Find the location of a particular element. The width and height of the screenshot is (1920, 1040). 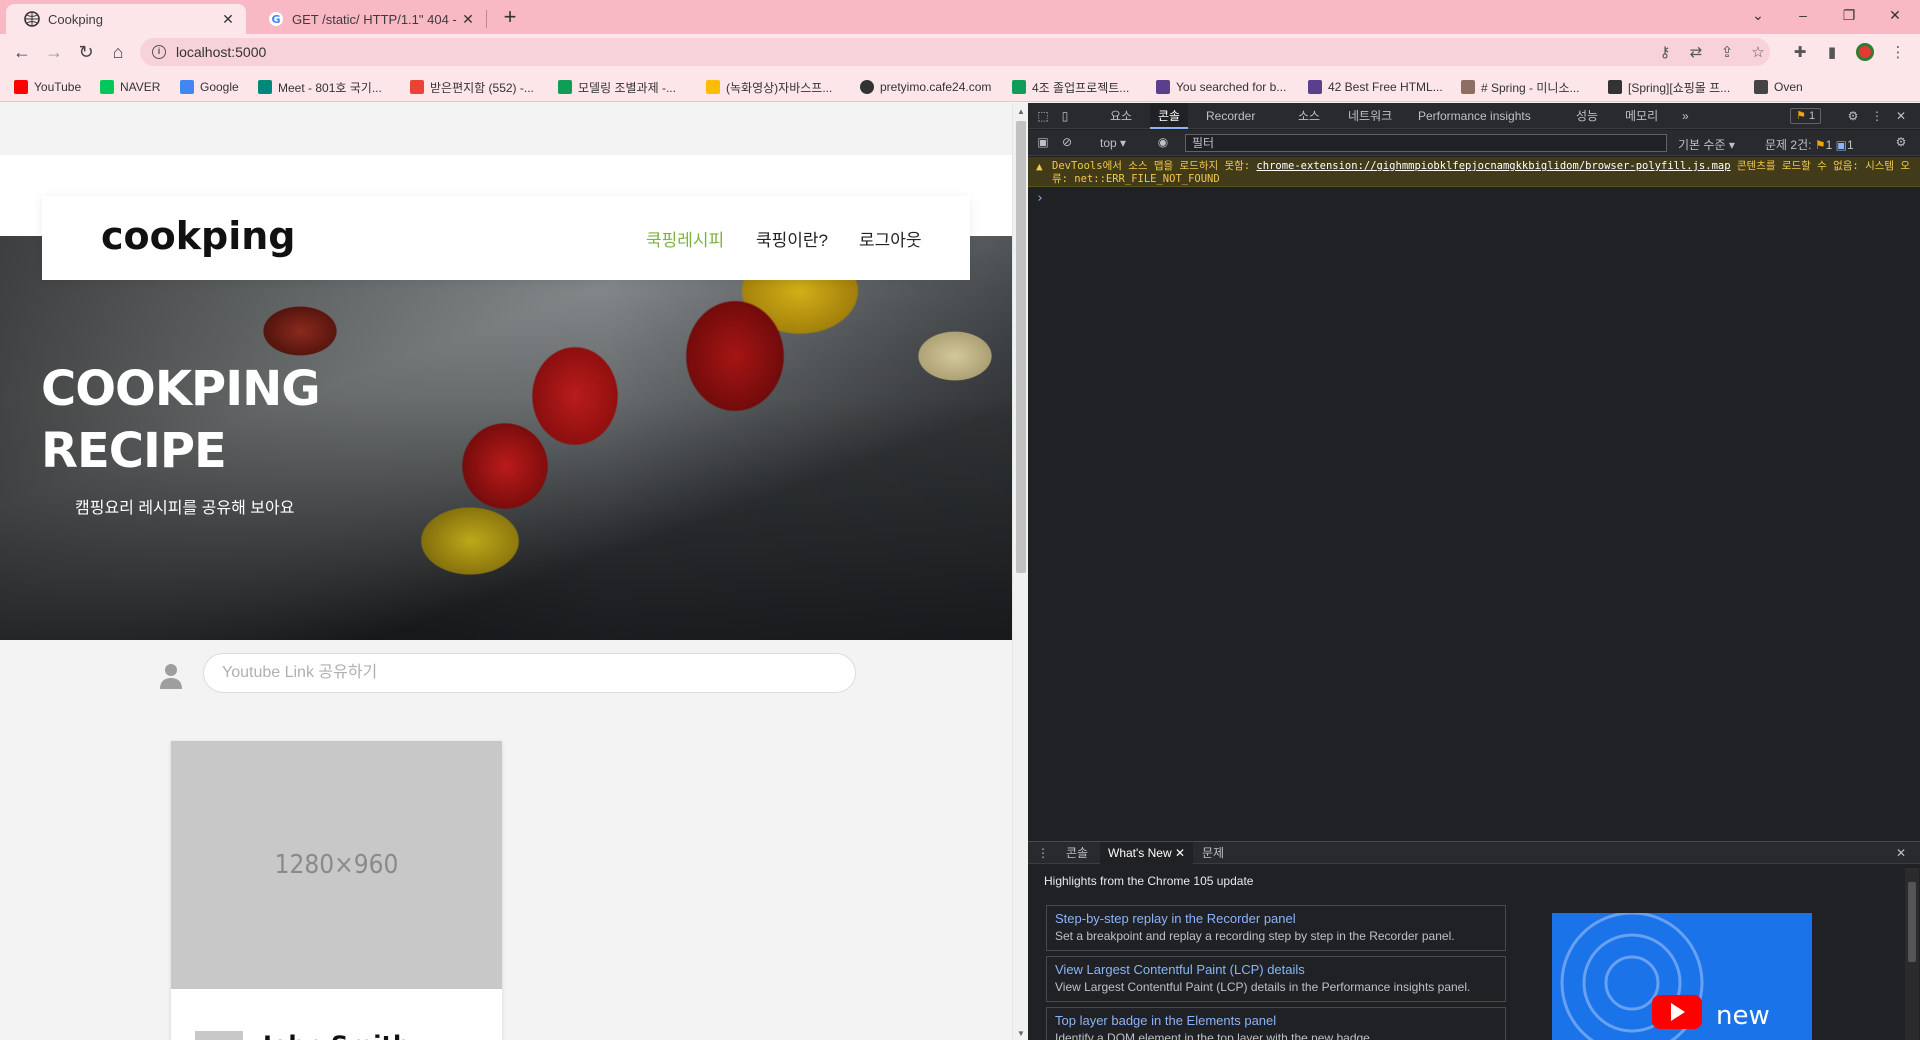

bookmark-naver: NAVER is located at coordinates (130, 87).